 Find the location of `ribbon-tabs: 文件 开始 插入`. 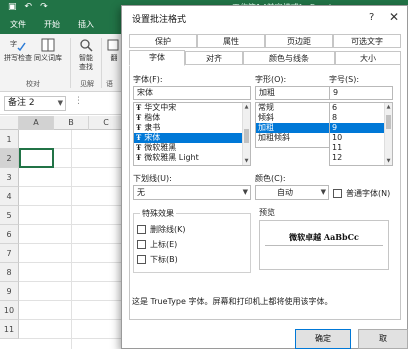

ribbon-tabs: 文件 开始 插入 is located at coordinates (51, 25).